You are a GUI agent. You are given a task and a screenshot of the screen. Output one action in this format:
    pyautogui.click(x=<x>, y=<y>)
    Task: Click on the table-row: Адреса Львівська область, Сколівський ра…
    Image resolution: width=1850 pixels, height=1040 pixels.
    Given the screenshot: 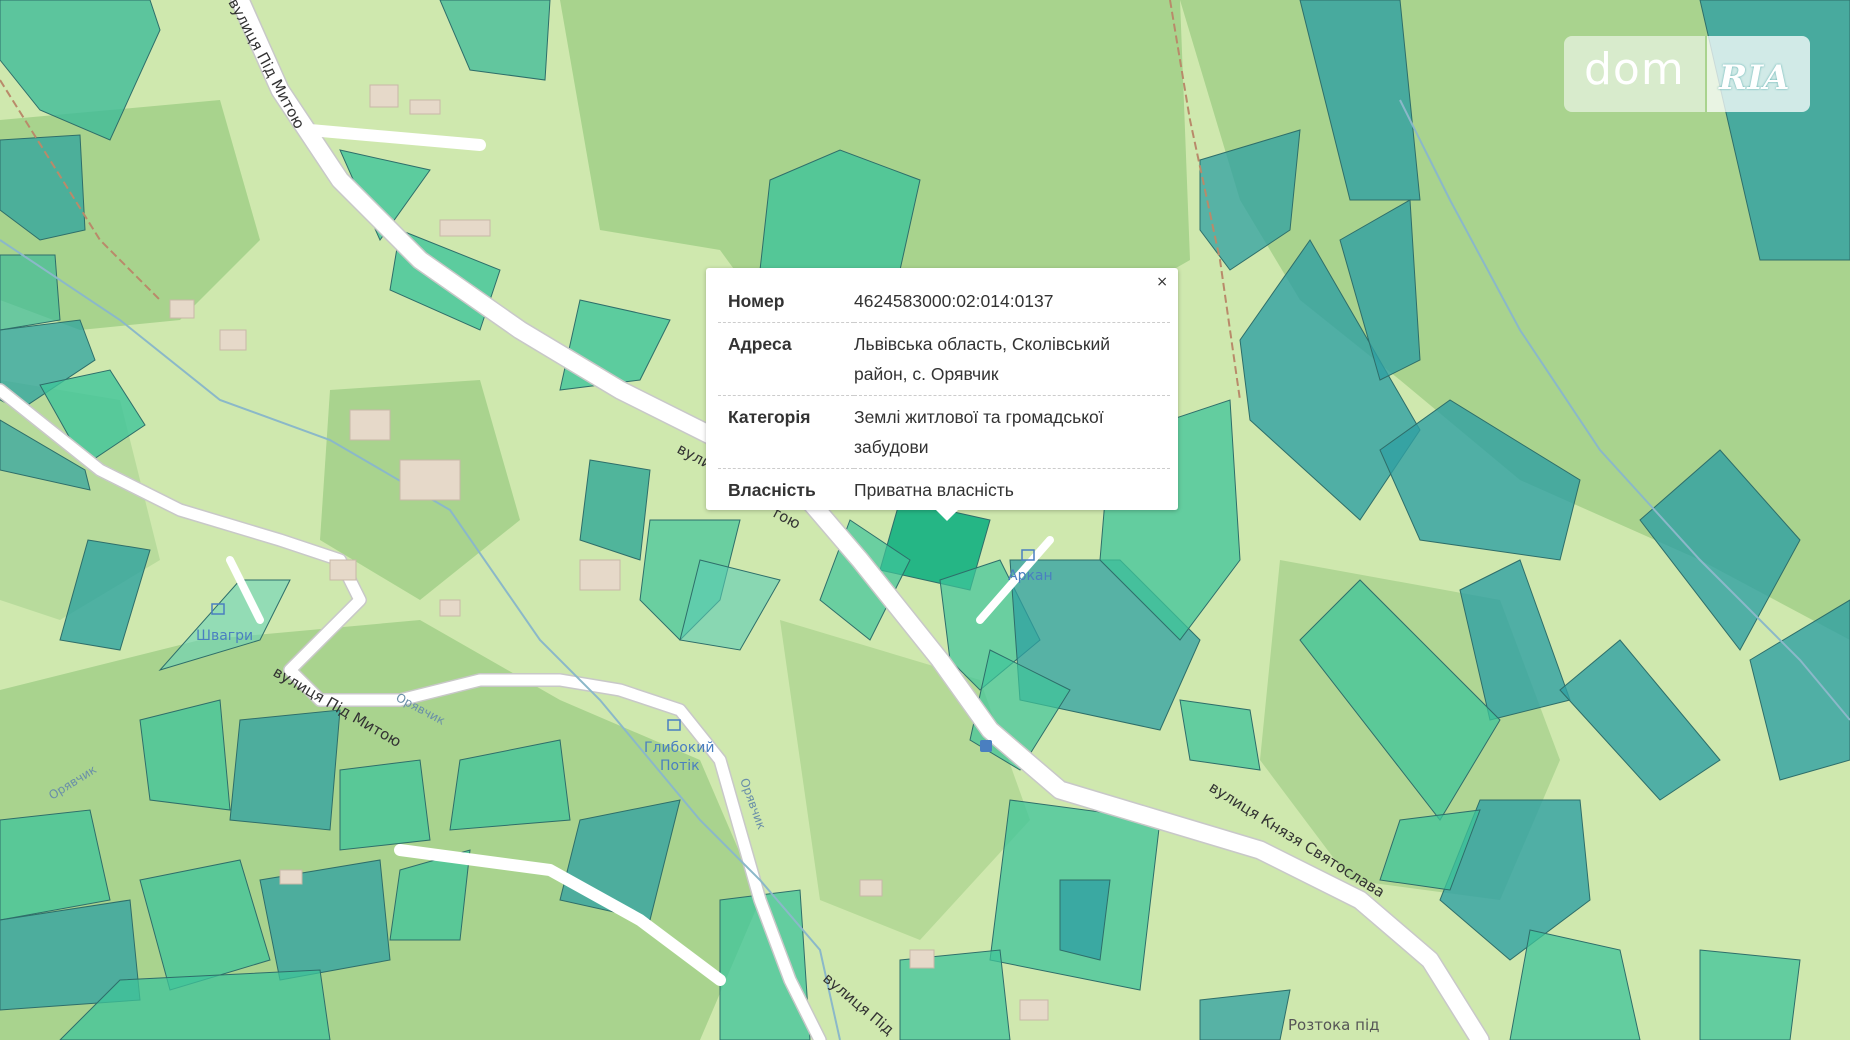 What is the action you would take?
    pyautogui.click(x=944, y=359)
    